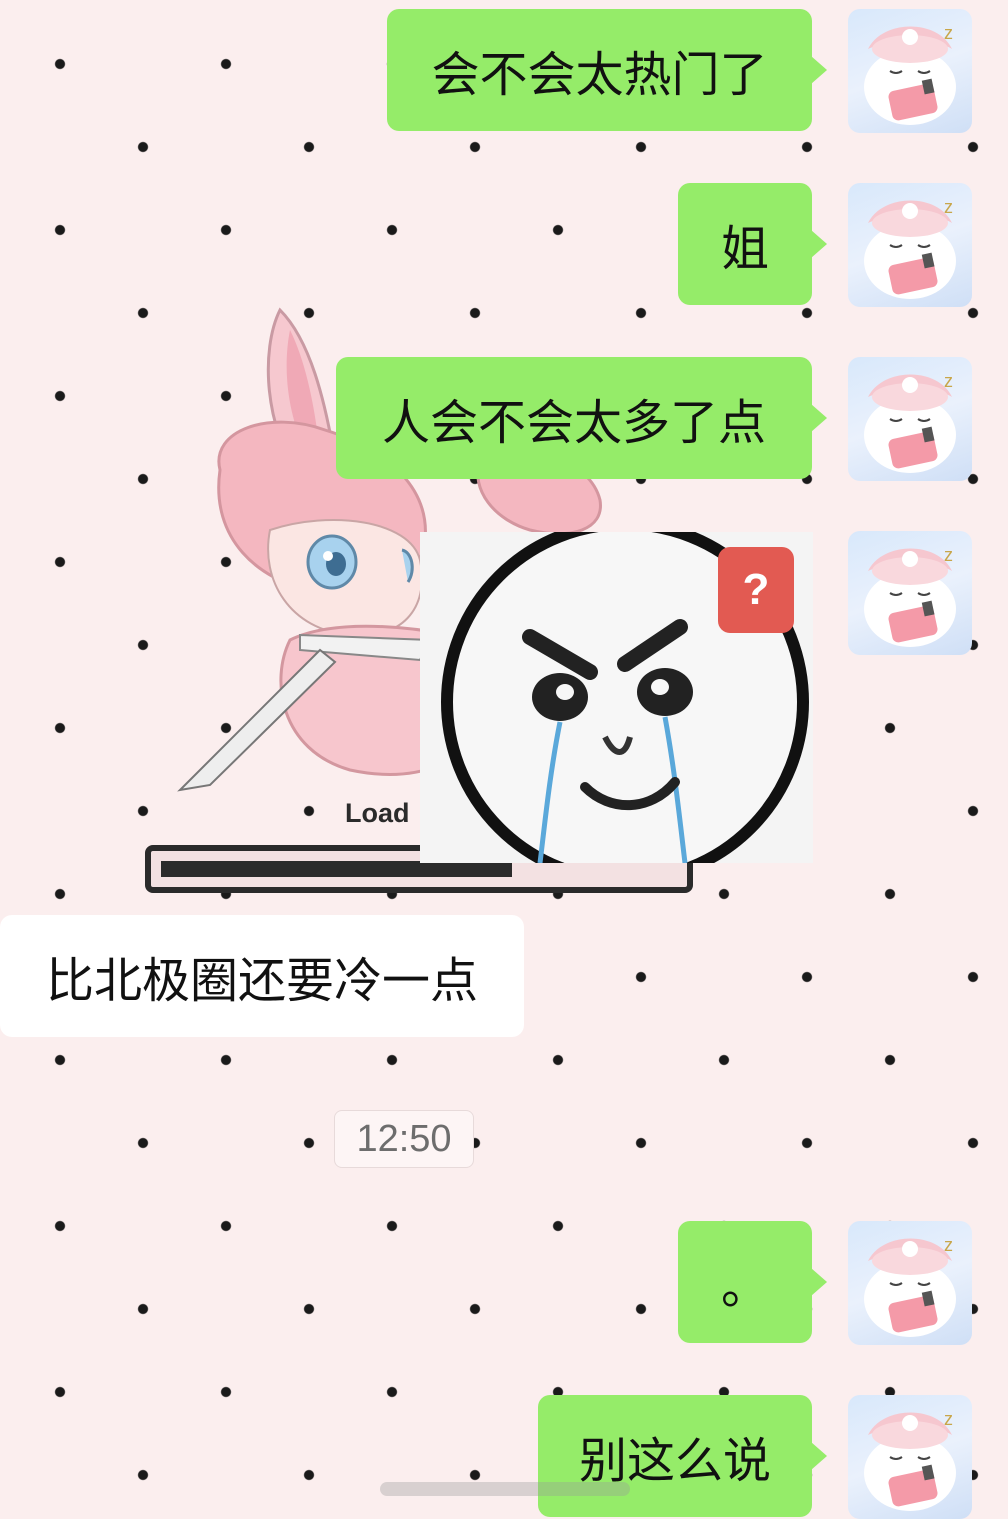 This screenshot has height=1519, width=1008. Describe the element at coordinates (752, 244) in the screenshot. I see `outgoing-message-bubble: 姐` at that location.